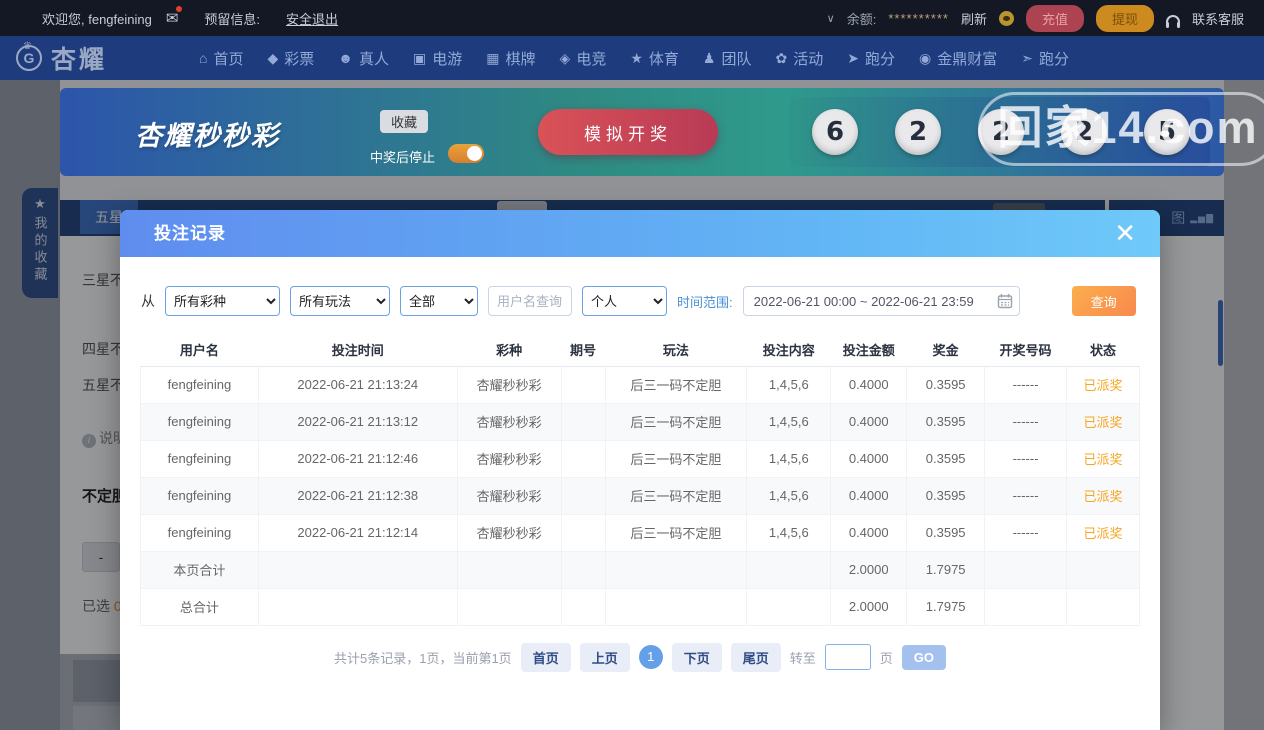 Image resolution: width=1264 pixels, height=730 pixels. I want to click on table-header-row: 用户名 投注时间 彩种 期号 玩法 投注内容 投注金额 奖金 开奖号码 状态, so click(640, 350).